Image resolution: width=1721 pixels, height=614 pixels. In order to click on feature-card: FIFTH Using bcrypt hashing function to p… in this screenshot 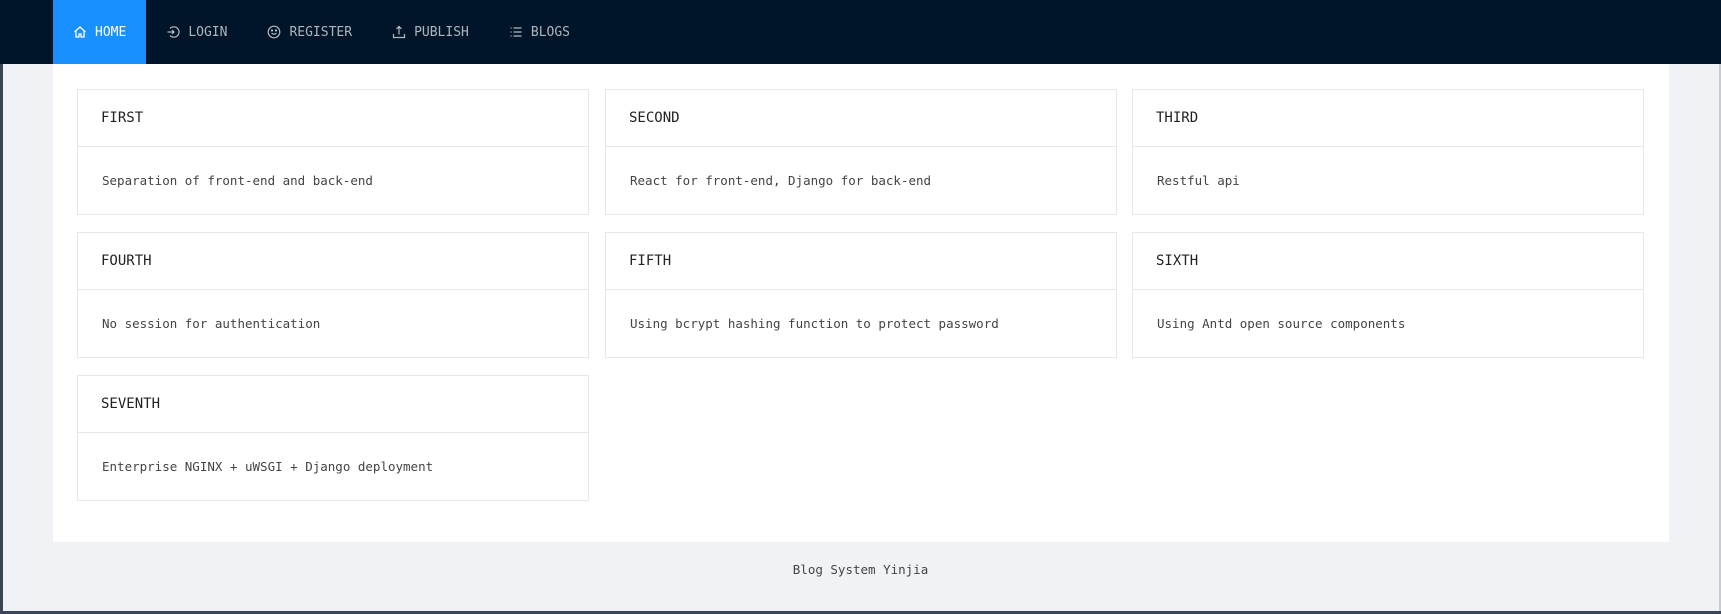, I will do `click(861, 295)`.